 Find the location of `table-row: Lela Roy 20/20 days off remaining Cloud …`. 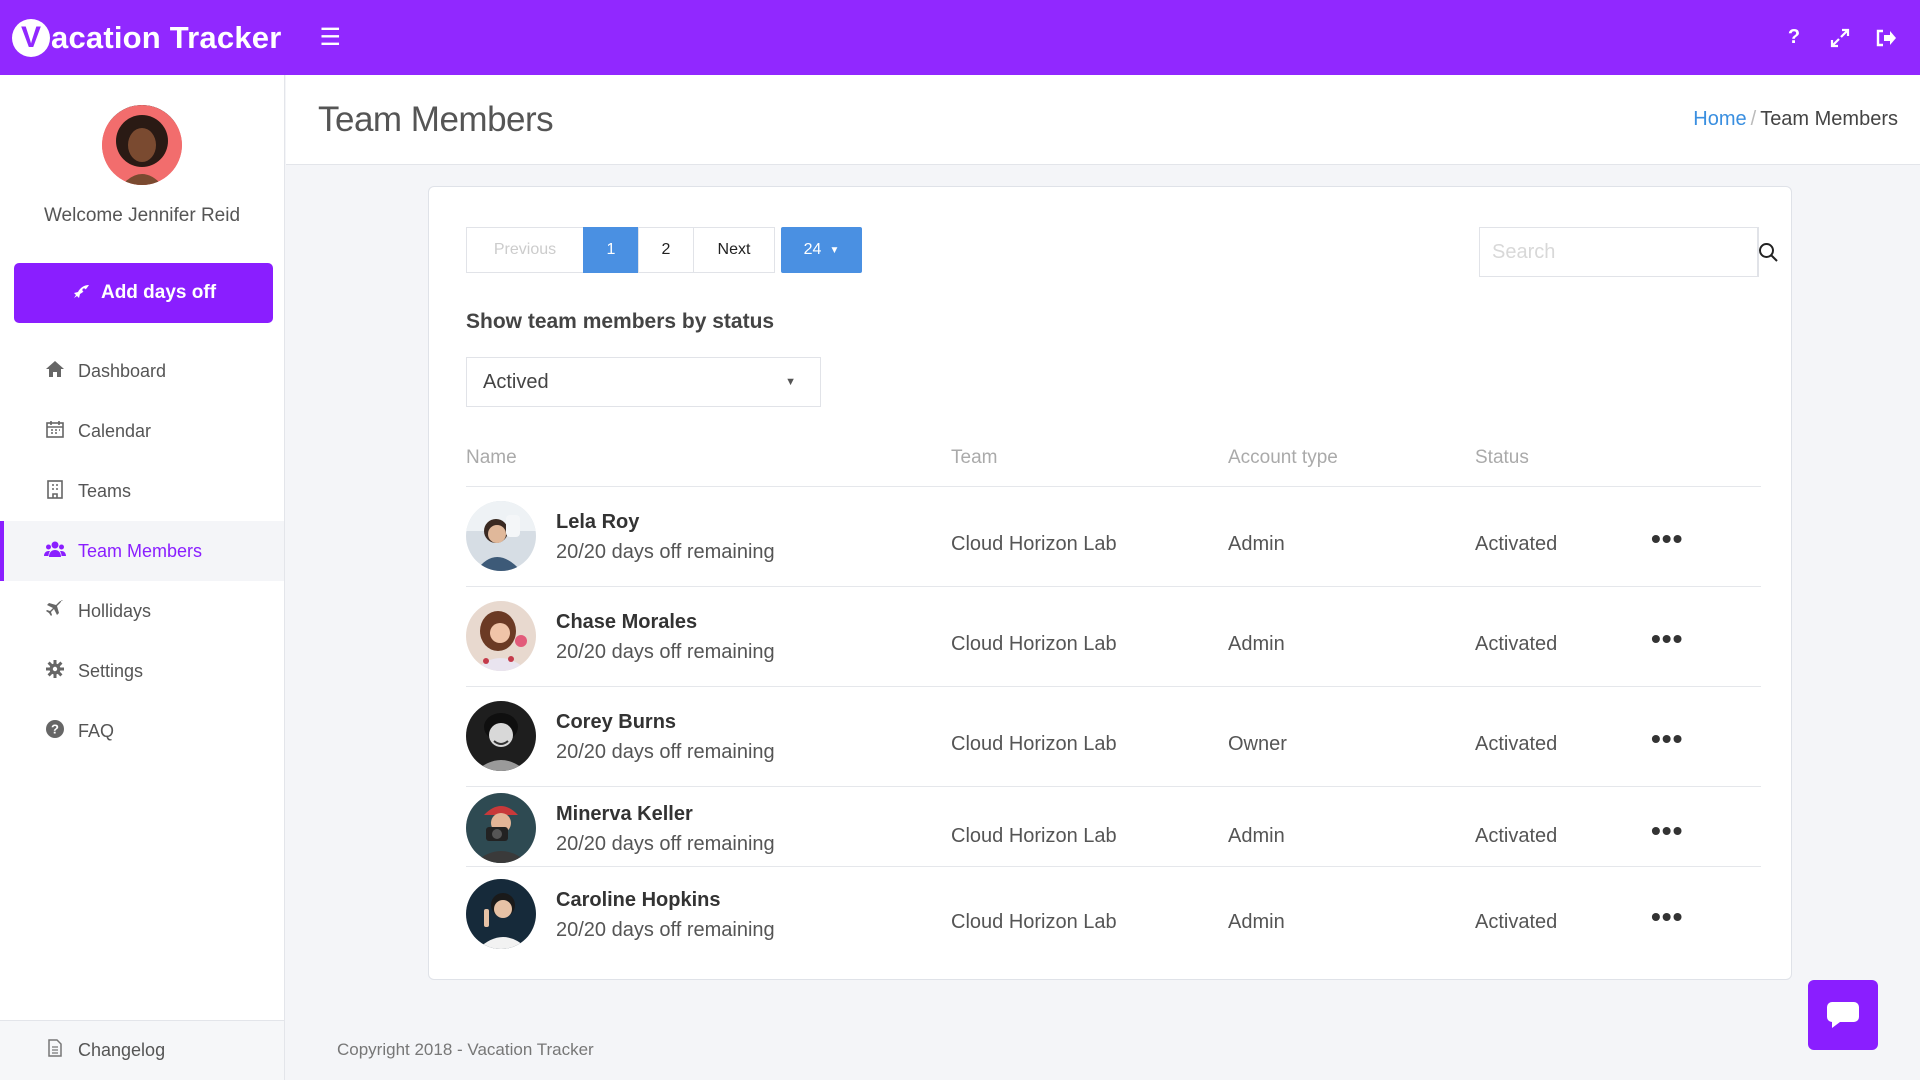

table-row: Lela Roy 20/20 days off remaining Cloud … is located at coordinates (1113, 537).